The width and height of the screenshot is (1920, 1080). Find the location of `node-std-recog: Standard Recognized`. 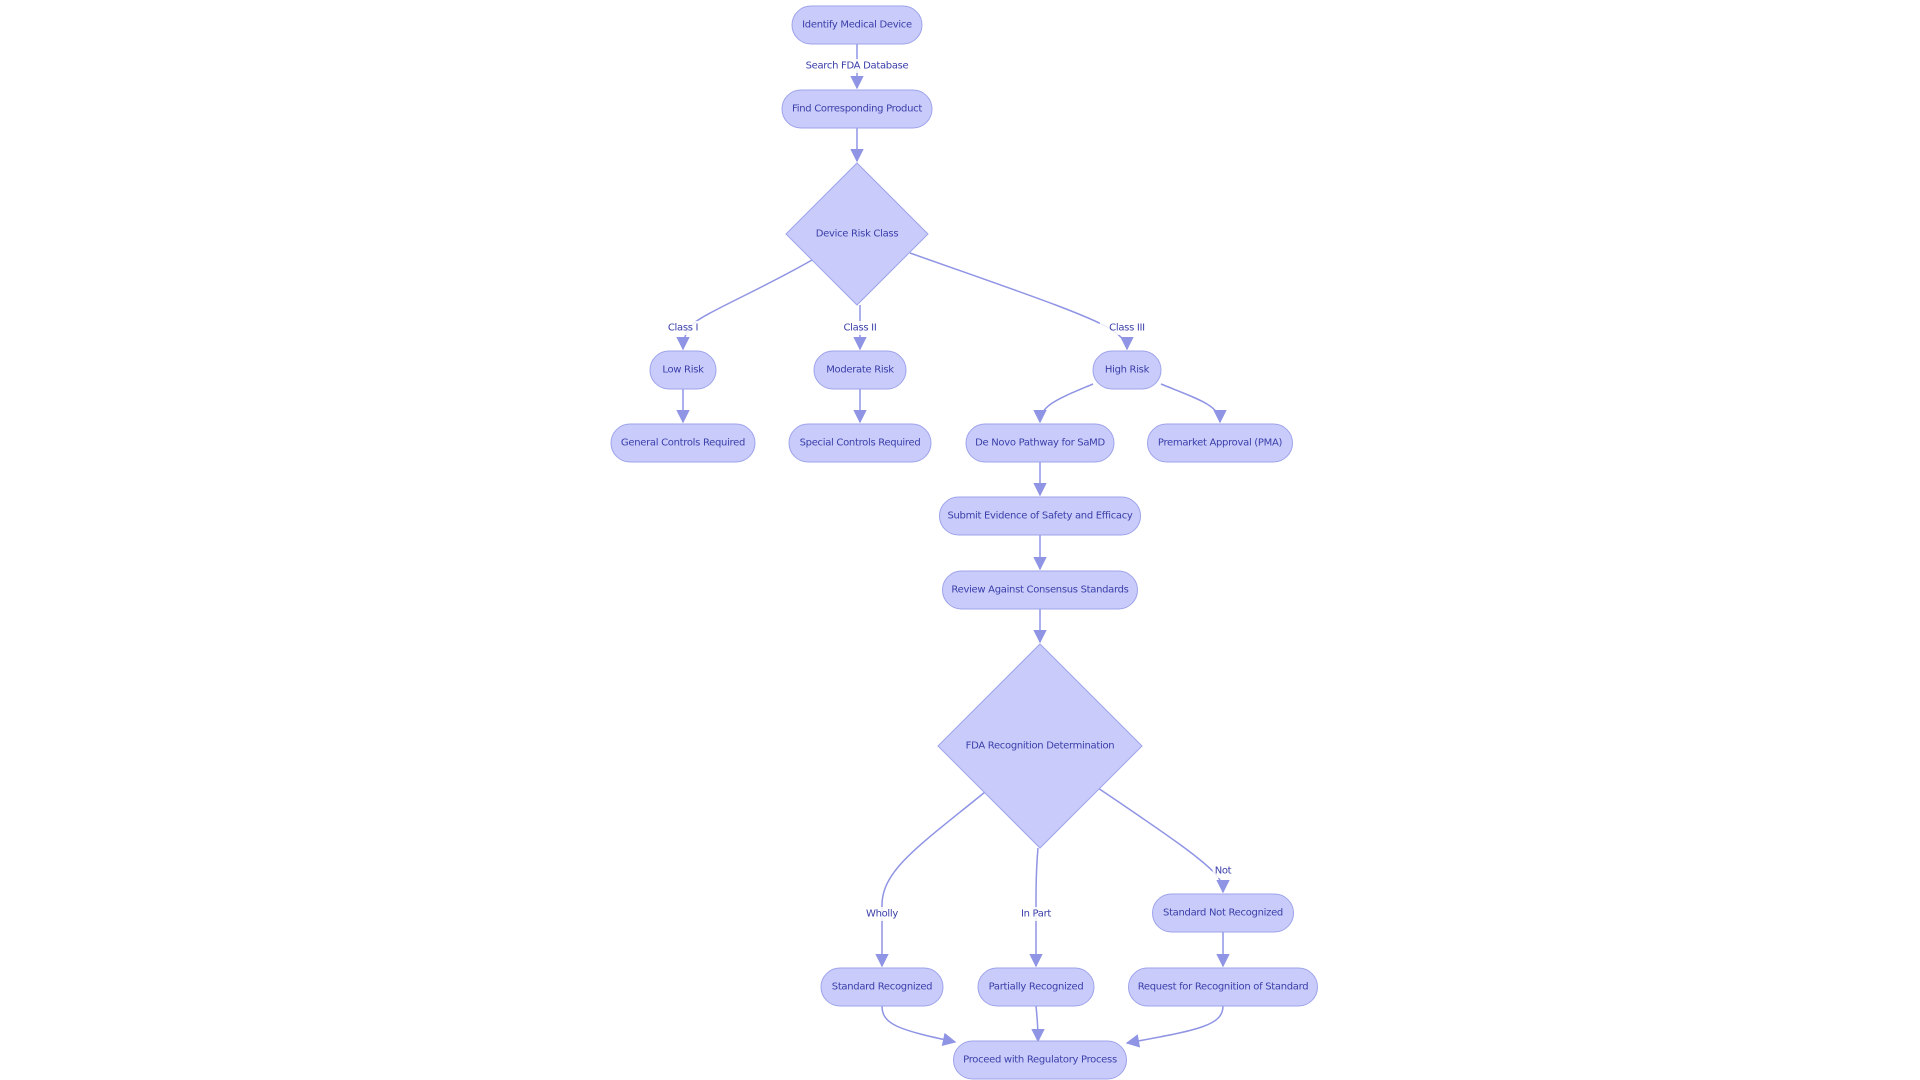

node-std-recog: Standard Recognized is located at coordinates (882, 987).